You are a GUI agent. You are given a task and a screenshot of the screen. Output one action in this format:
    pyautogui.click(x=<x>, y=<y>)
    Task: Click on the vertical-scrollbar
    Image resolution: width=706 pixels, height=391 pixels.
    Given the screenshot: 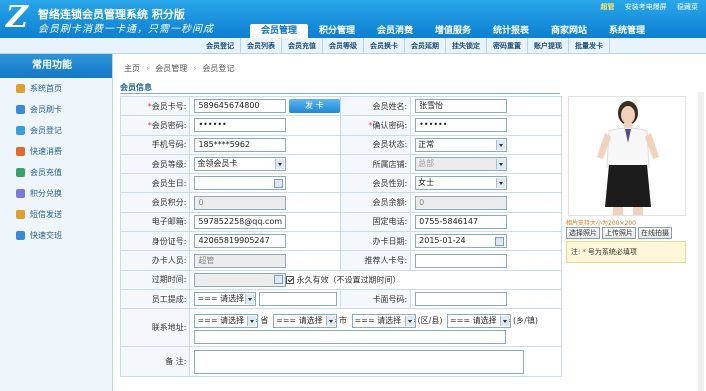 What is the action you would take?
    pyautogui.click(x=701, y=241)
    